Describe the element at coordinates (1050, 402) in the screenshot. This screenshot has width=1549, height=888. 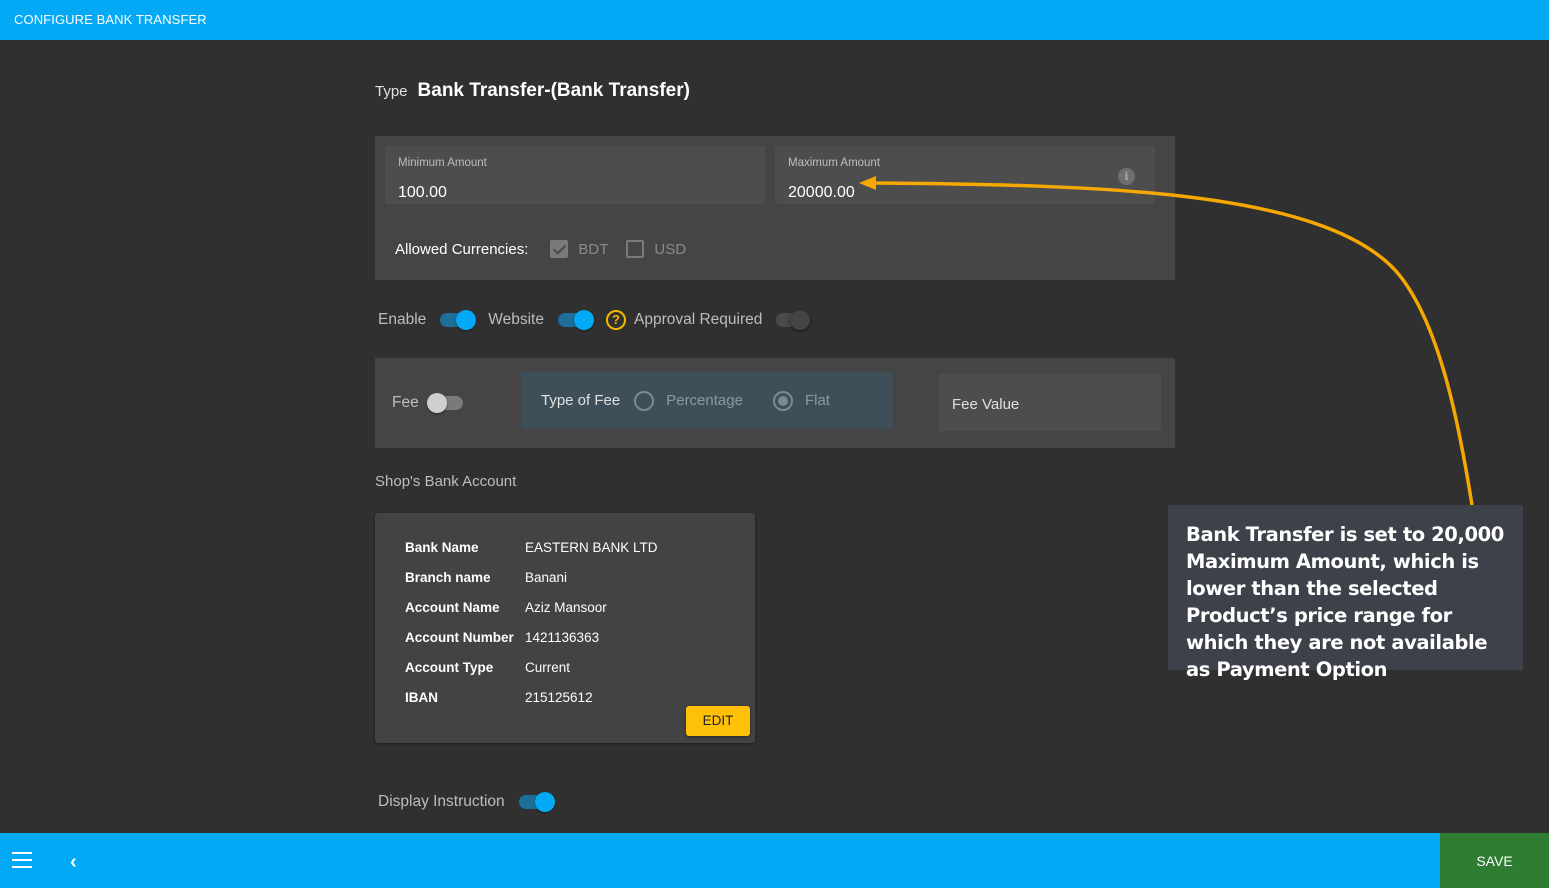
I see `fee-value-field: Fee Value` at that location.